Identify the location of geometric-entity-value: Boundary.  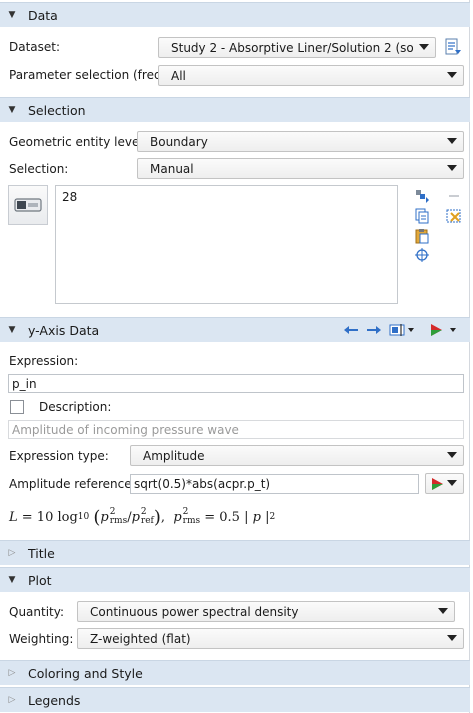
(179, 141).